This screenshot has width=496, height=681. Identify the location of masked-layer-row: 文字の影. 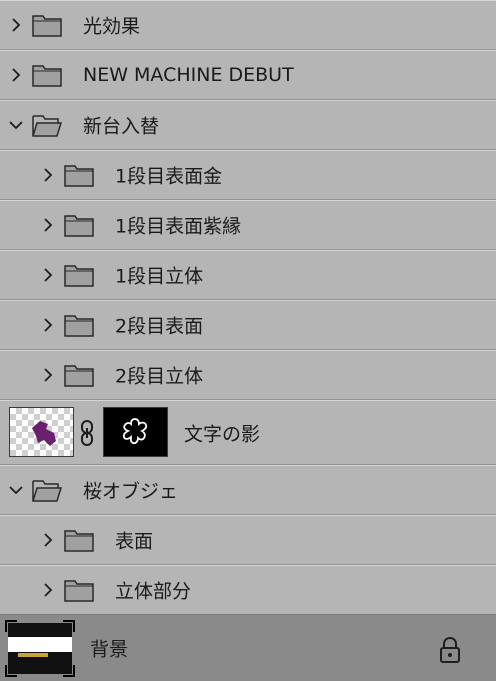
(248, 432).